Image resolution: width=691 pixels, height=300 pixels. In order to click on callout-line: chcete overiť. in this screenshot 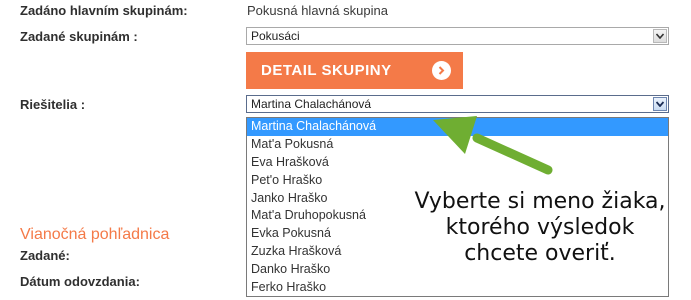, I will do `click(540, 253)`.